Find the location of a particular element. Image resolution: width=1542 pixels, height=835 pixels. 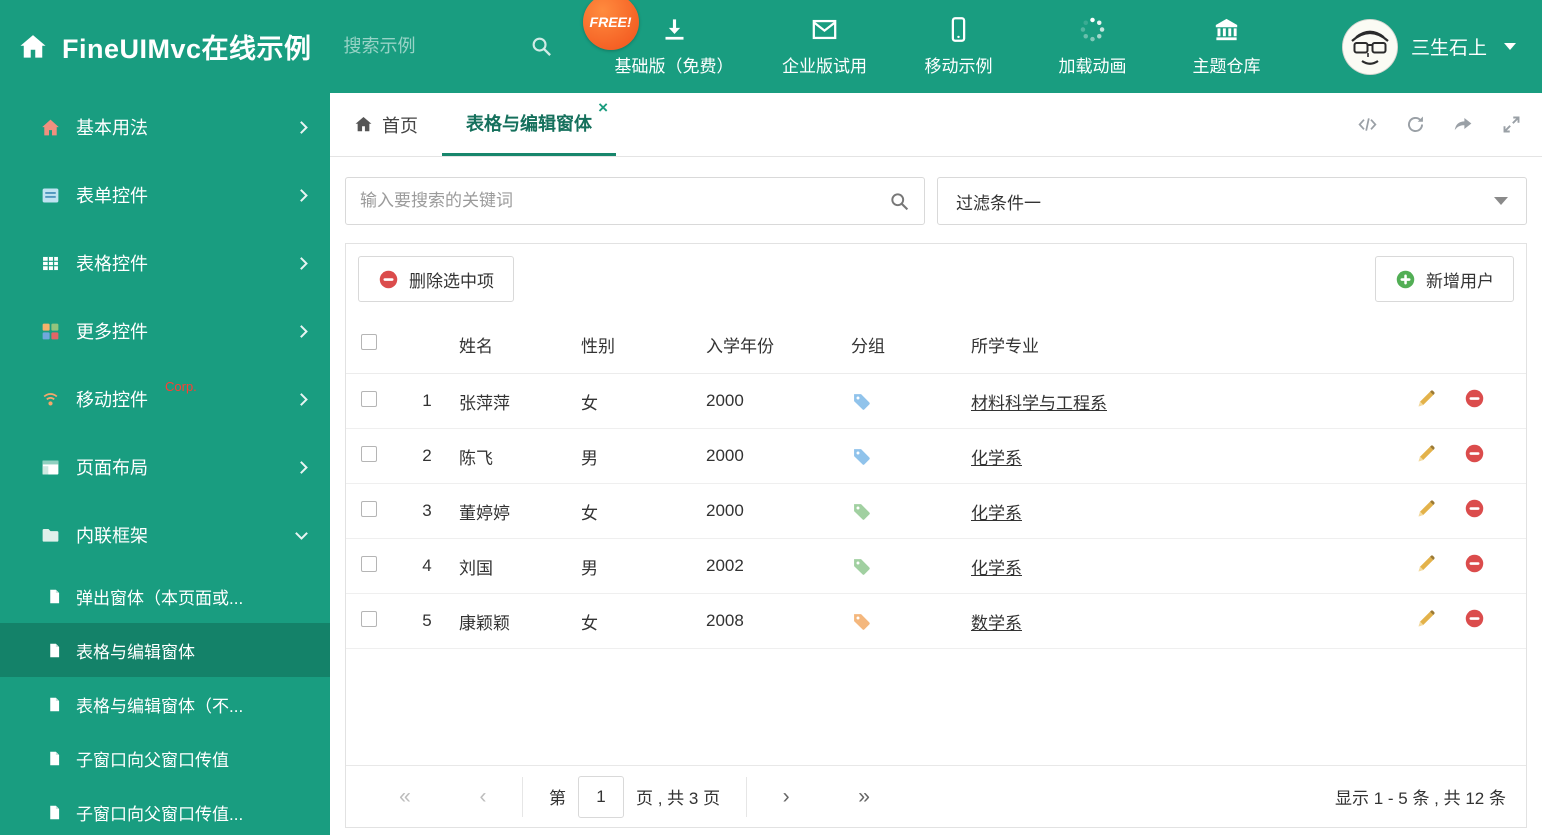

sidebar-item-more-controls: 更多控件 is located at coordinates (165, 331).